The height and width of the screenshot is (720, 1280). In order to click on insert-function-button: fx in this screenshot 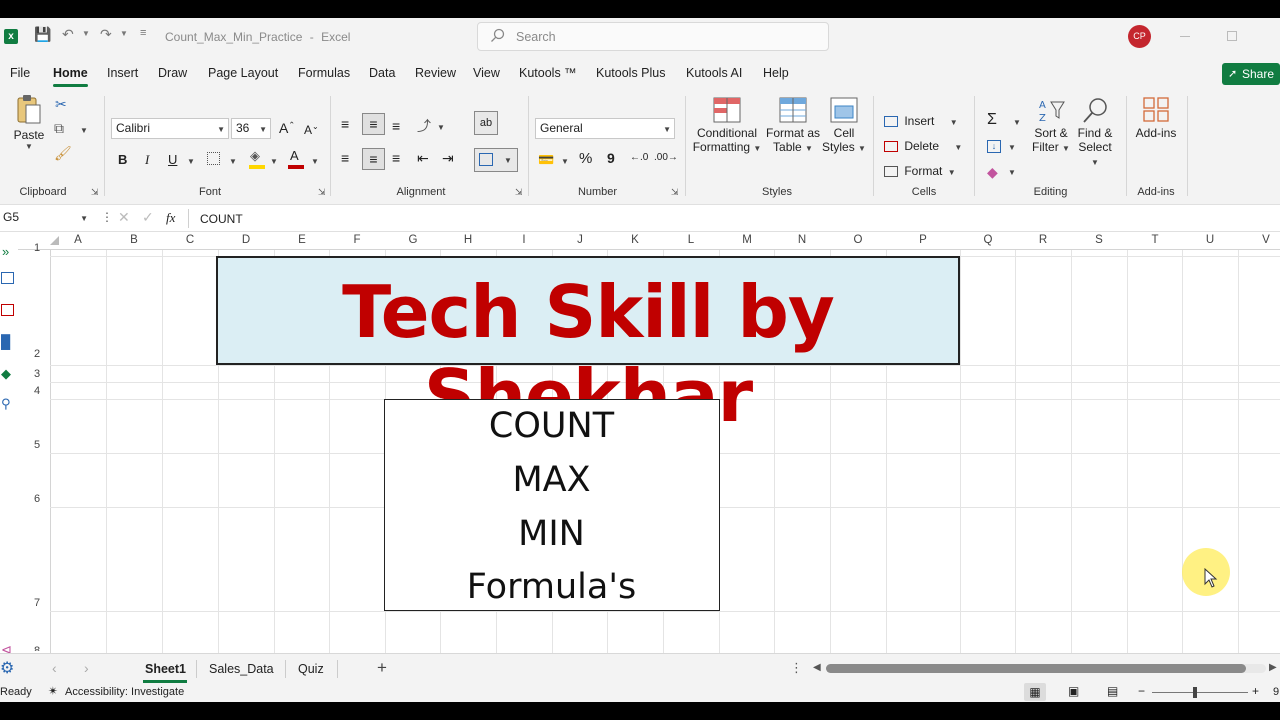, I will do `click(170, 218)`.